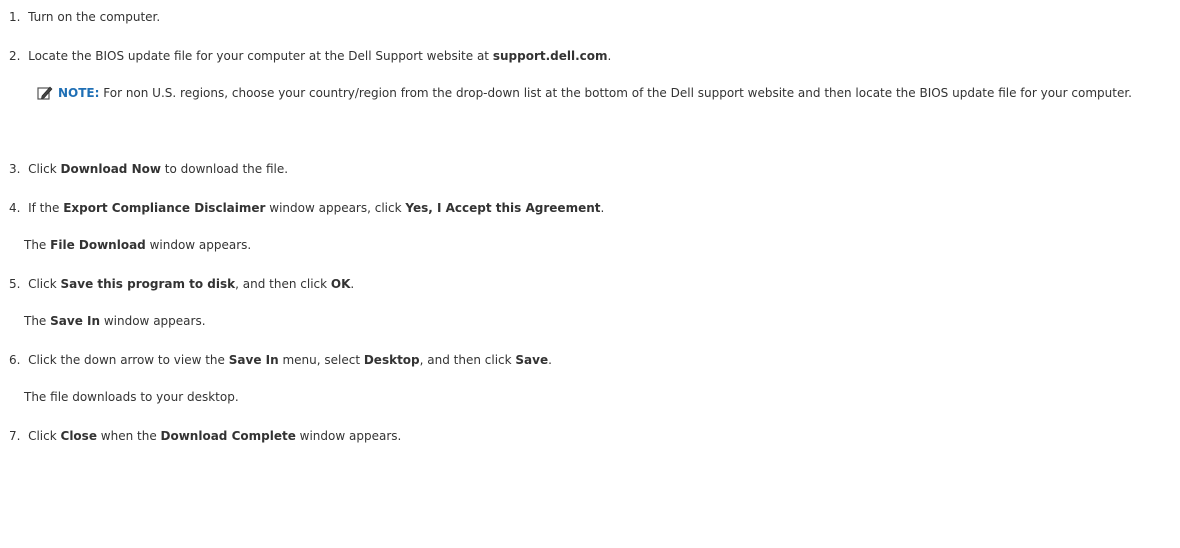 The width and height of the screenshot is (1180, 548). What do you see at coordinates (148, 284) in the screenshot?
I see `save-program-text: Save this program to disk` at bounding box center [148, 284].